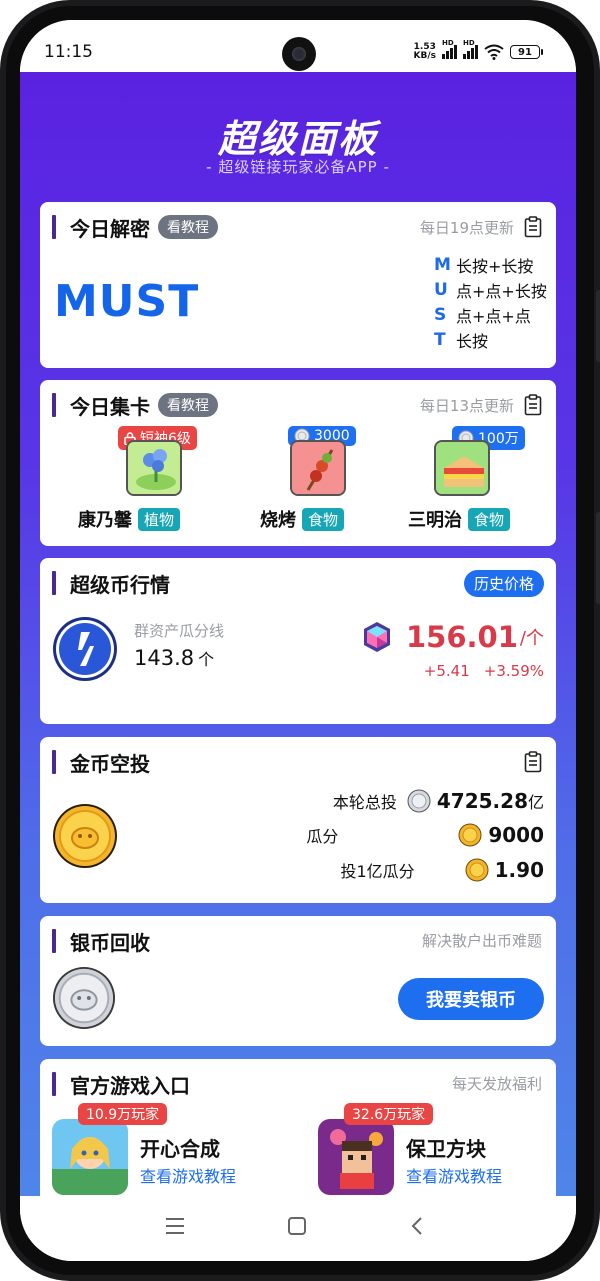 Image resolution: width=600 pixels, height=1281 pixels. What do you see at coordinates (478, 50) in the screenshot?
I see `status-icons: 1.53 KB/s HD HD 91` at bounding box center [478, 50].